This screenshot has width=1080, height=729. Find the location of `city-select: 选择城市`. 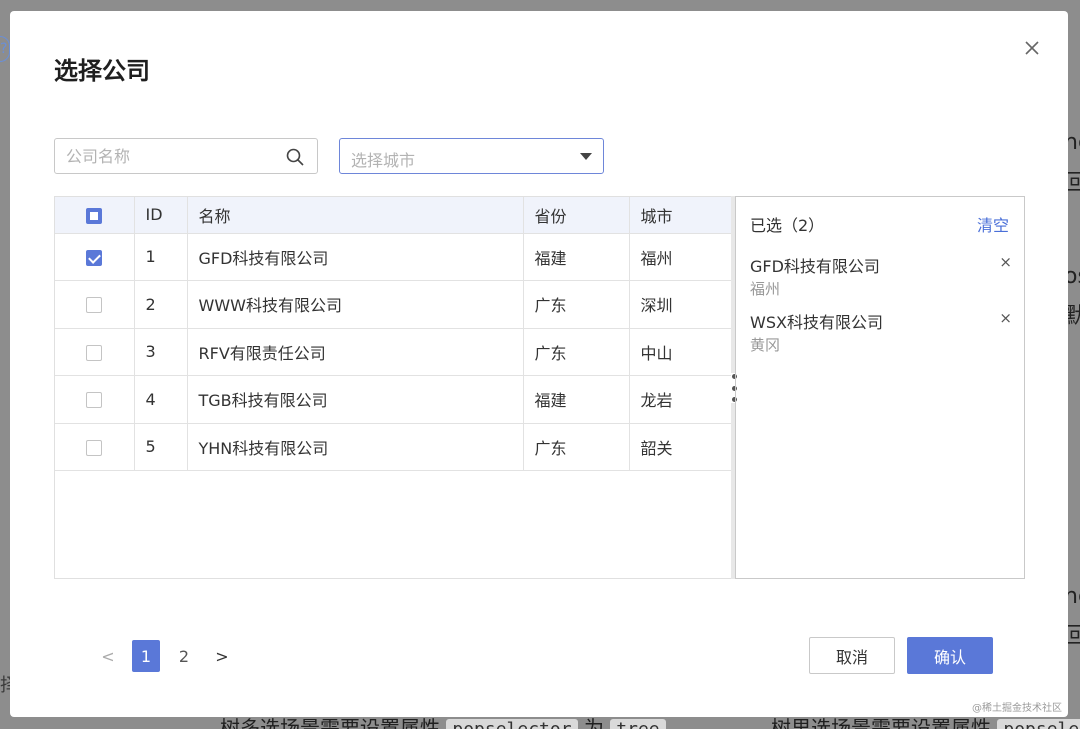

city-select: 选择城市 is located at coordinates (471, 156).